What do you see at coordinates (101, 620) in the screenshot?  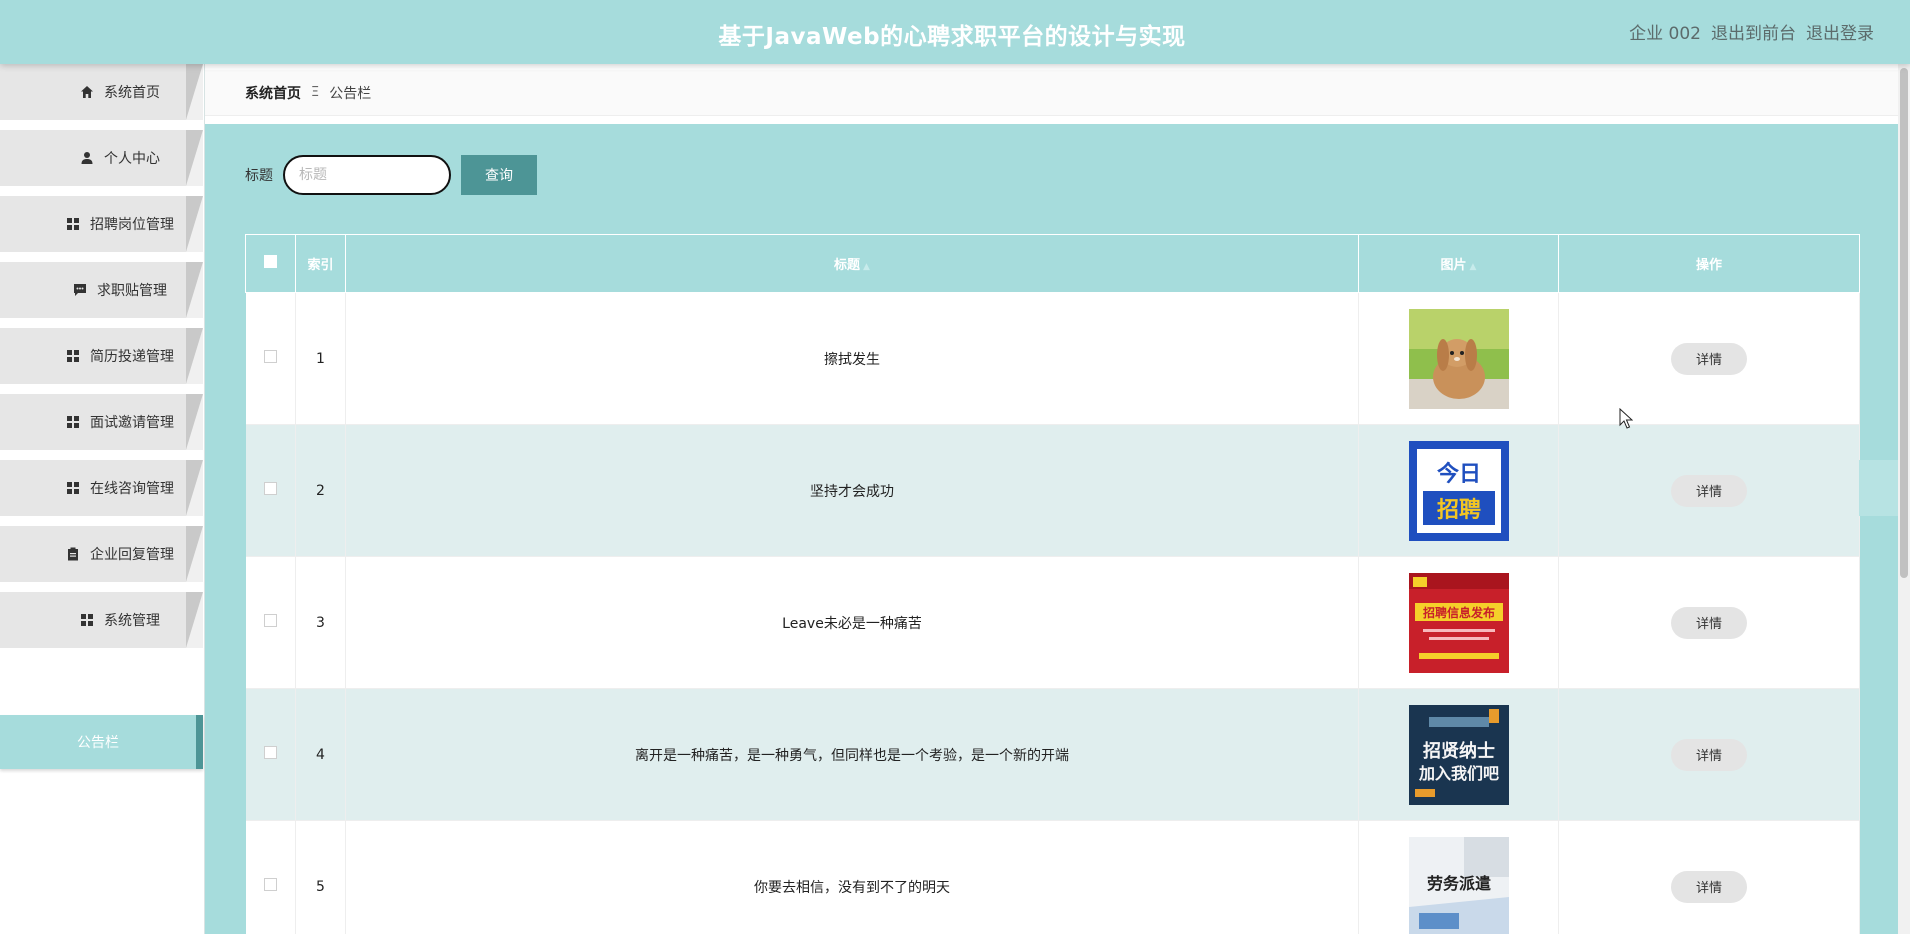 I see `sidebar-item-9: 系统管理` at bounding box center [101, 620].